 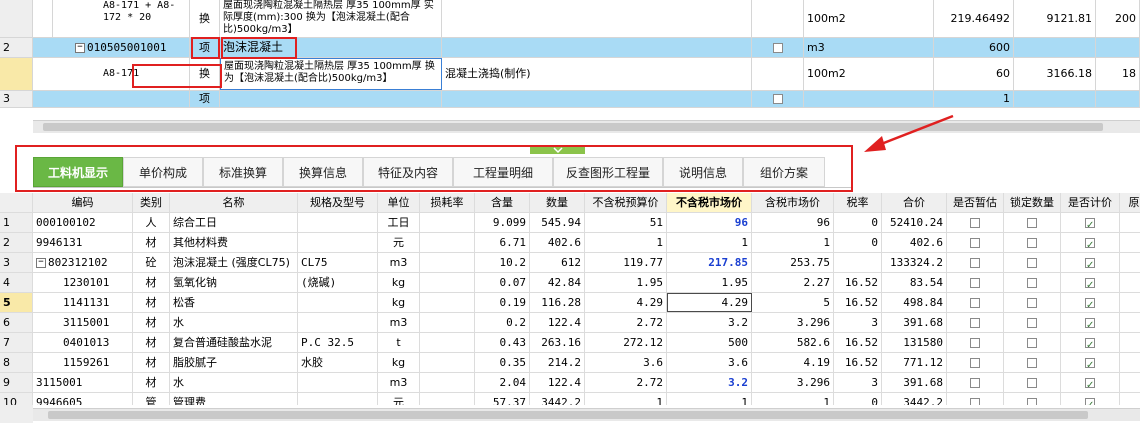 What do you see at coordinates (975, 202) in the screenshot?
I see `column-header: 是否暂估` at bounding box center [975, 202].